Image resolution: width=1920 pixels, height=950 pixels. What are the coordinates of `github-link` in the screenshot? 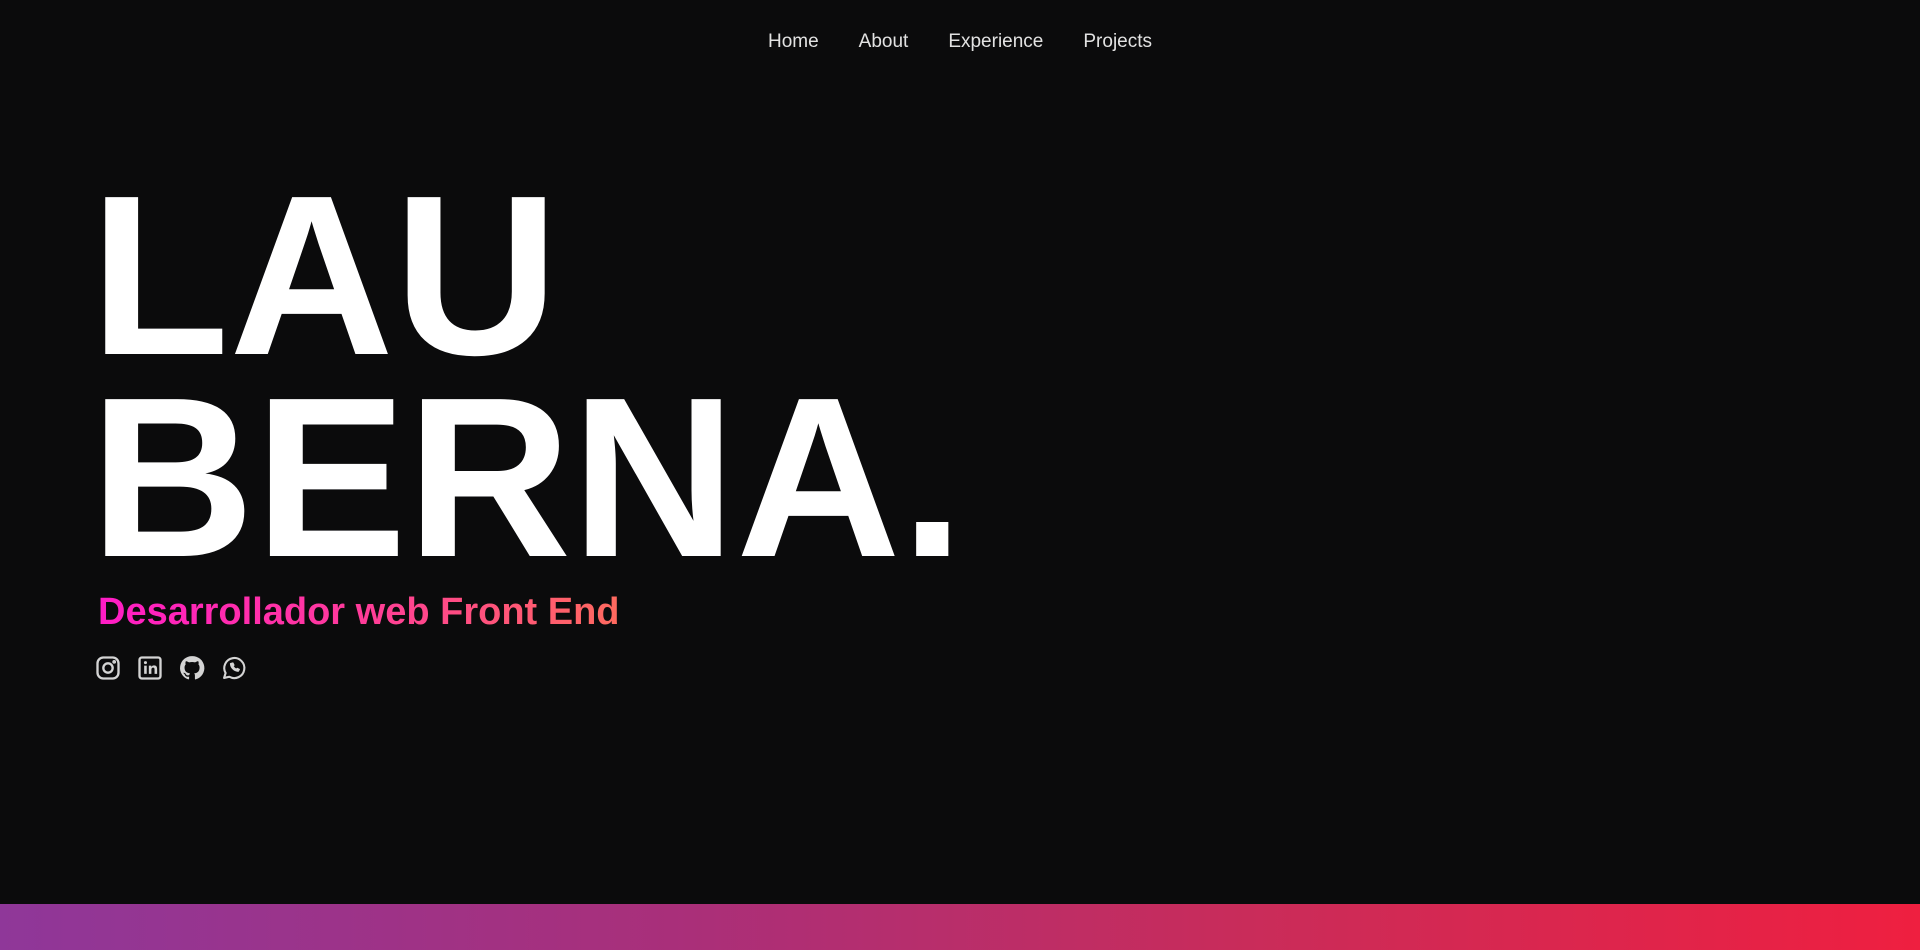 It's located at (192, 668).